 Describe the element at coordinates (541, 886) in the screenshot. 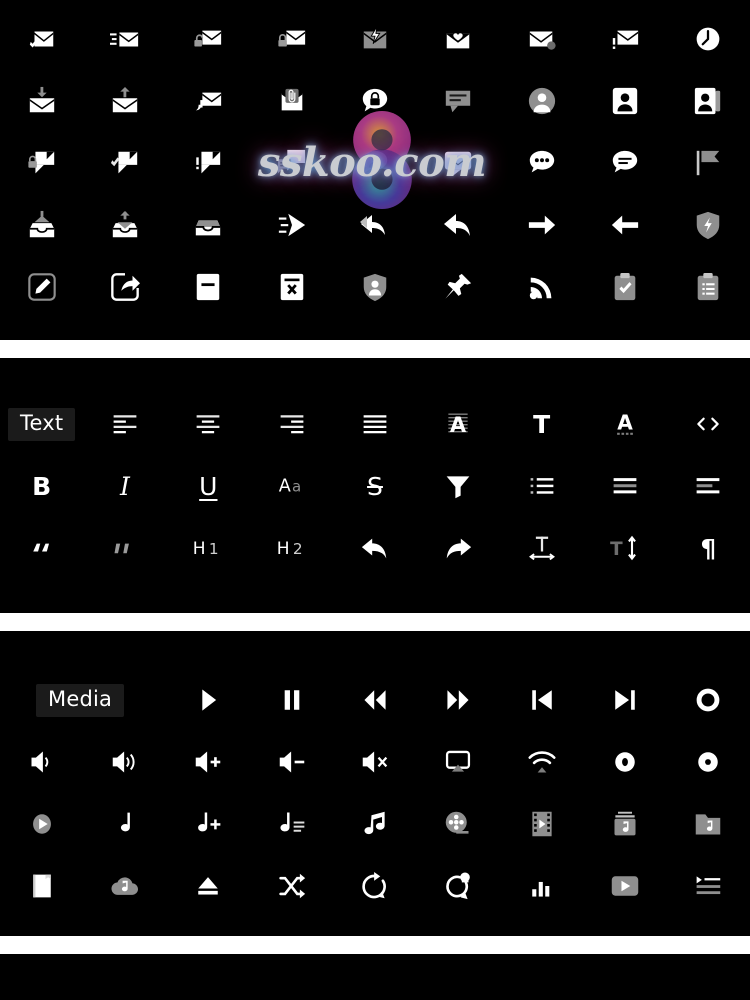

I see `equalizer-icon` at that location.